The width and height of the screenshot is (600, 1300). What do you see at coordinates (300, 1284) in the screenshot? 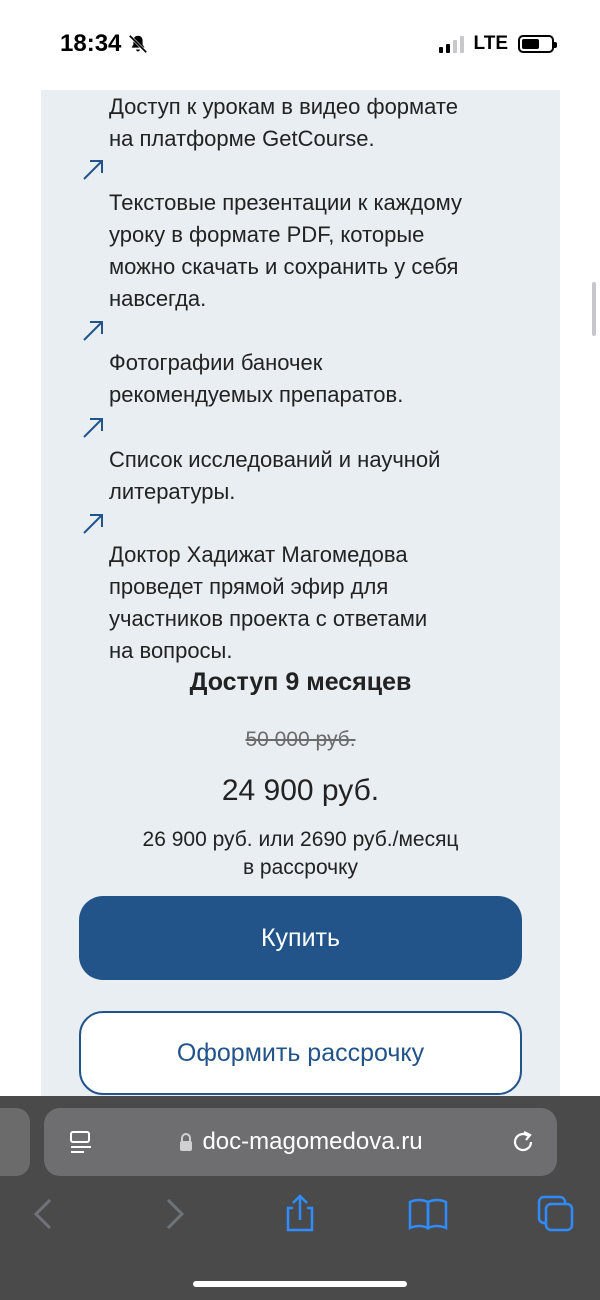
I see `home-indicator` at bounding box center [300, 1284].